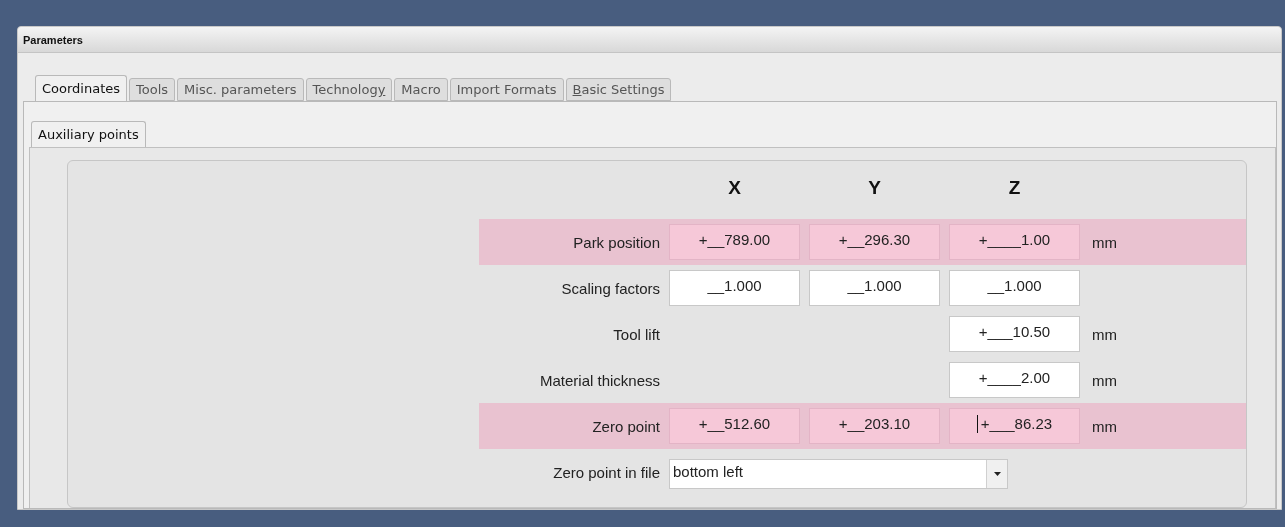 The image size is (1285, 527). Describe the element at coordinates (874, 426) in the screenshot. I see `number-field: +__203.10` at that location.